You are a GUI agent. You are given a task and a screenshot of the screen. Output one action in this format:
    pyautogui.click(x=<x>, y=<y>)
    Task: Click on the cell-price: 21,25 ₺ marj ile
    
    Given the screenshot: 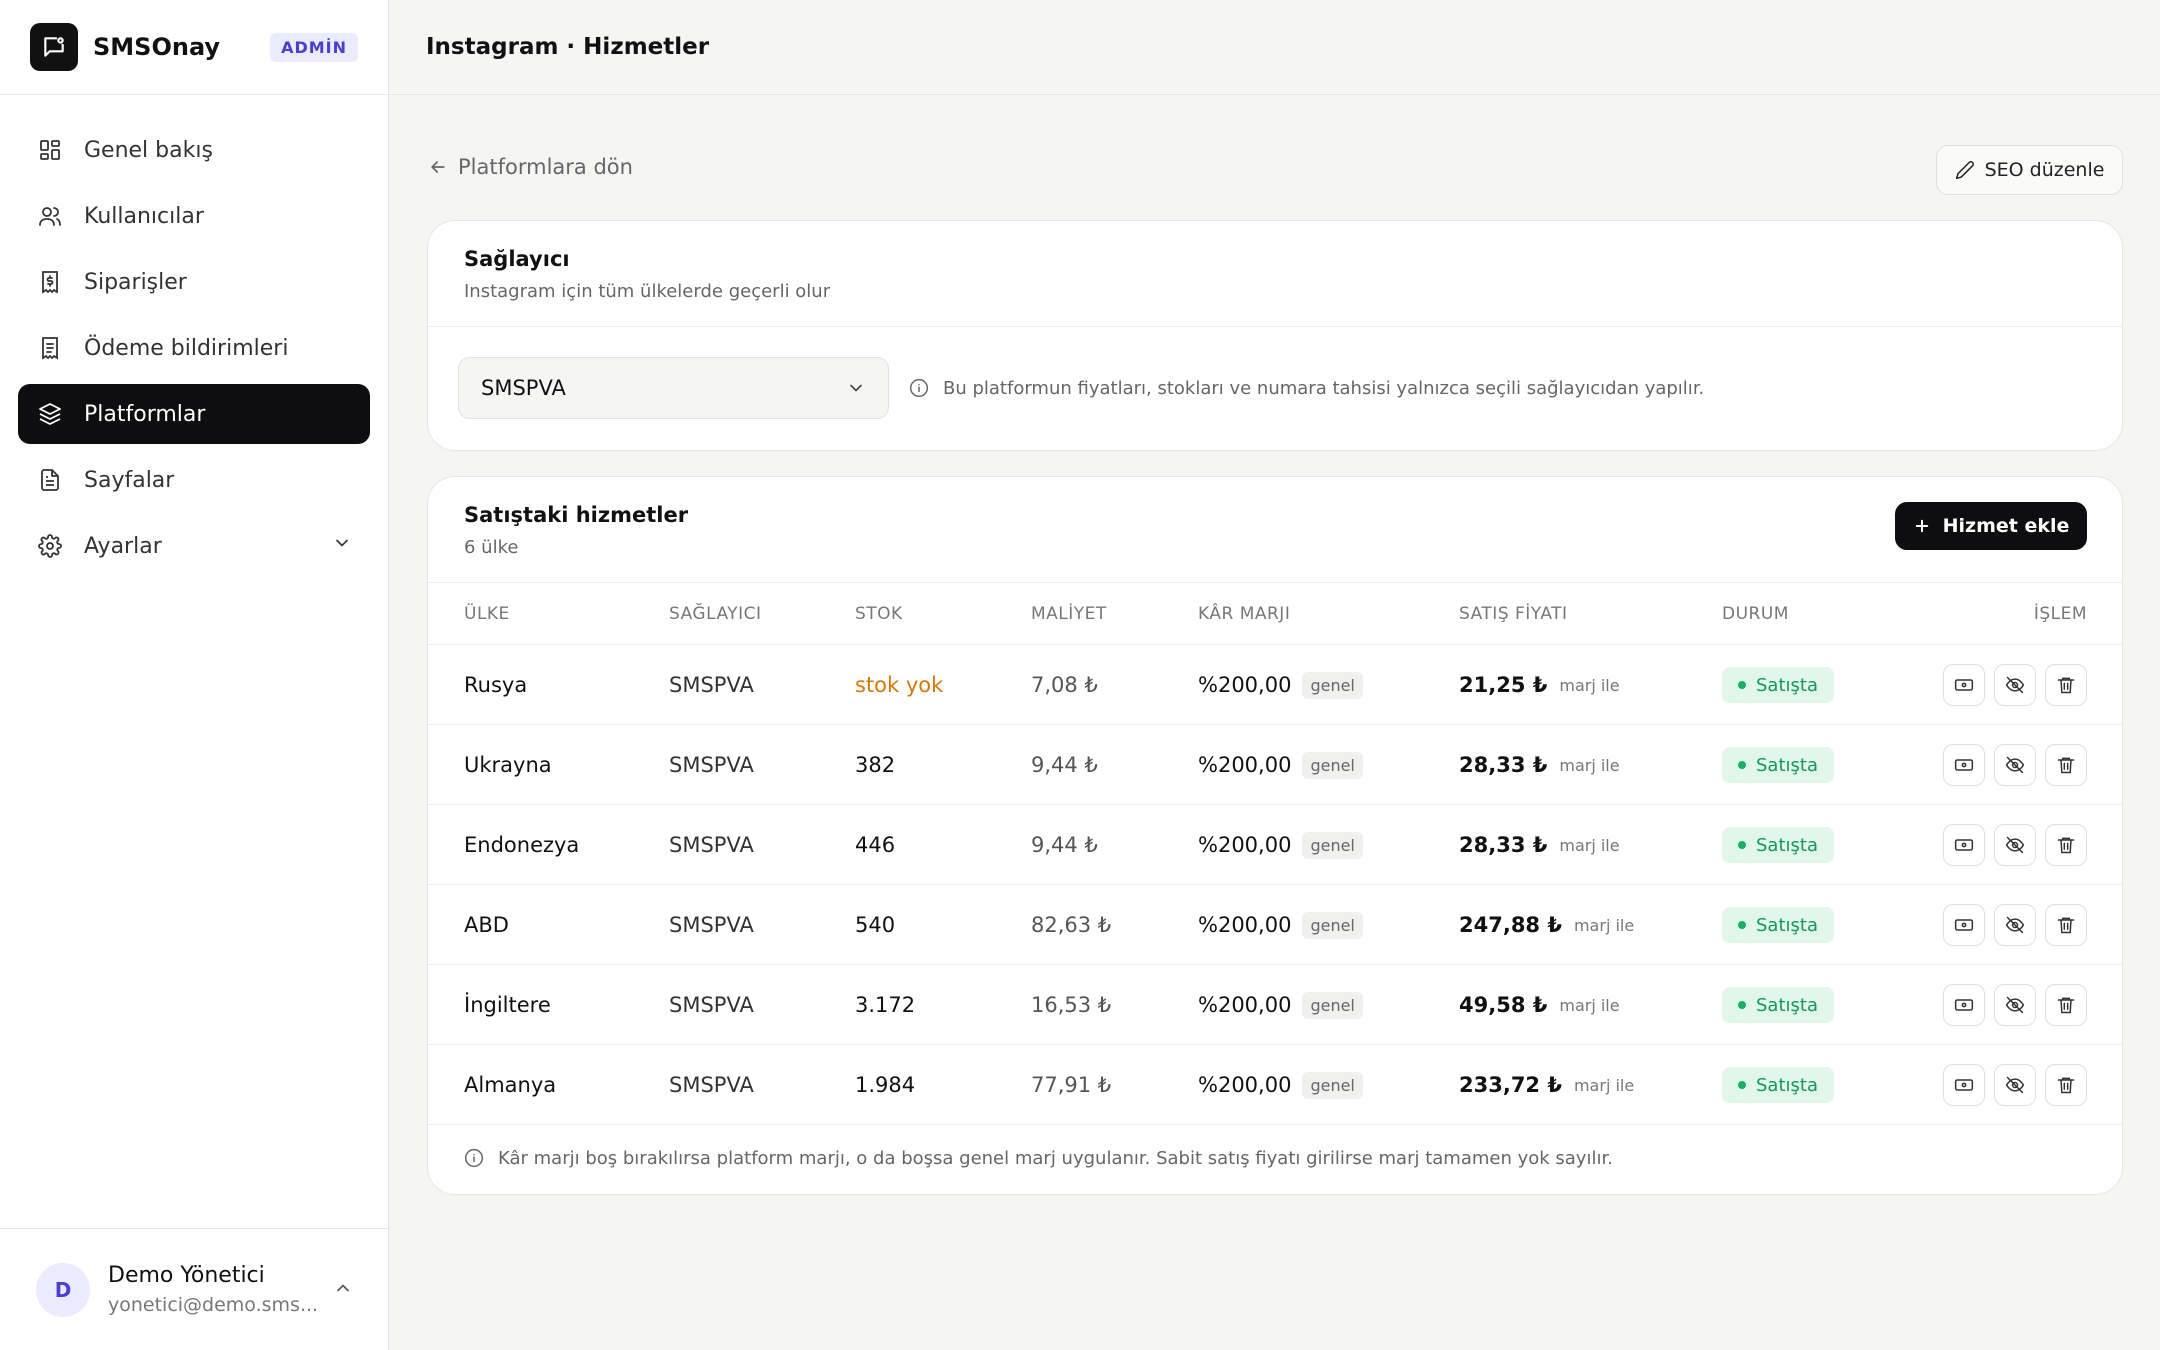 What is the action you would take?
    pyautogui.click(x=1539, y=685)
    